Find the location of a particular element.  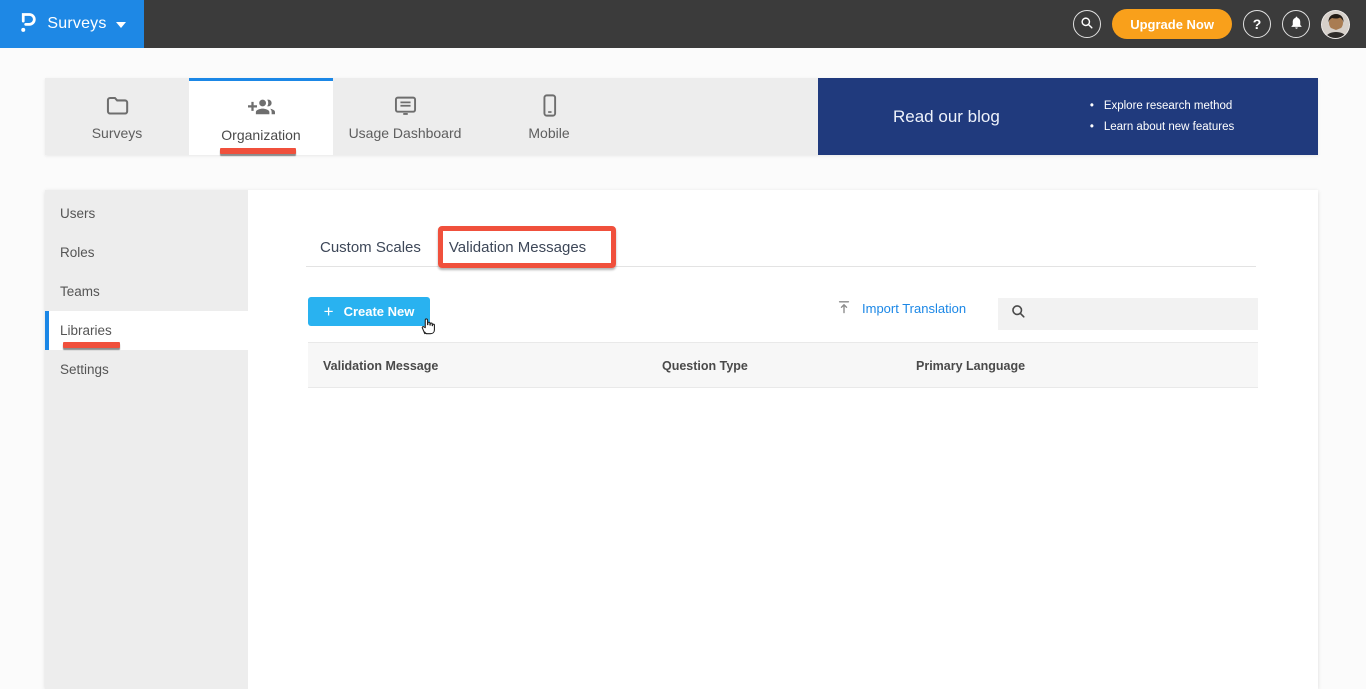

notifications-button is located at coordinates (1296, 24).